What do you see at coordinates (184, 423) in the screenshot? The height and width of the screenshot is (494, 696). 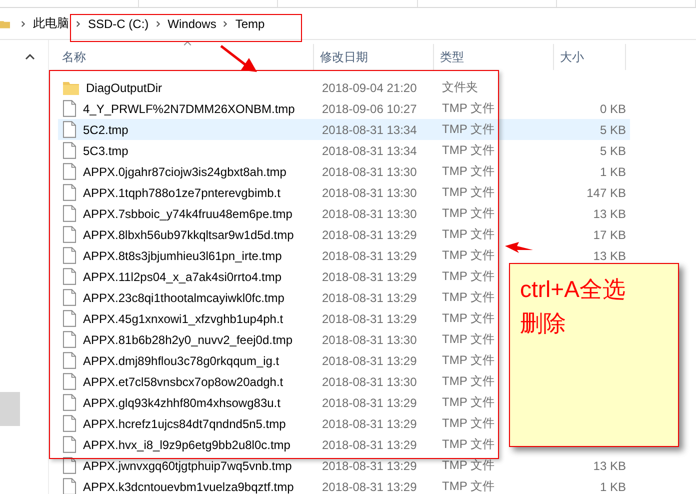 I see `file-name: APPX.hcrefz1ujcs84dt7qndnd5n5.tmp` at bounding box center [184, 423].